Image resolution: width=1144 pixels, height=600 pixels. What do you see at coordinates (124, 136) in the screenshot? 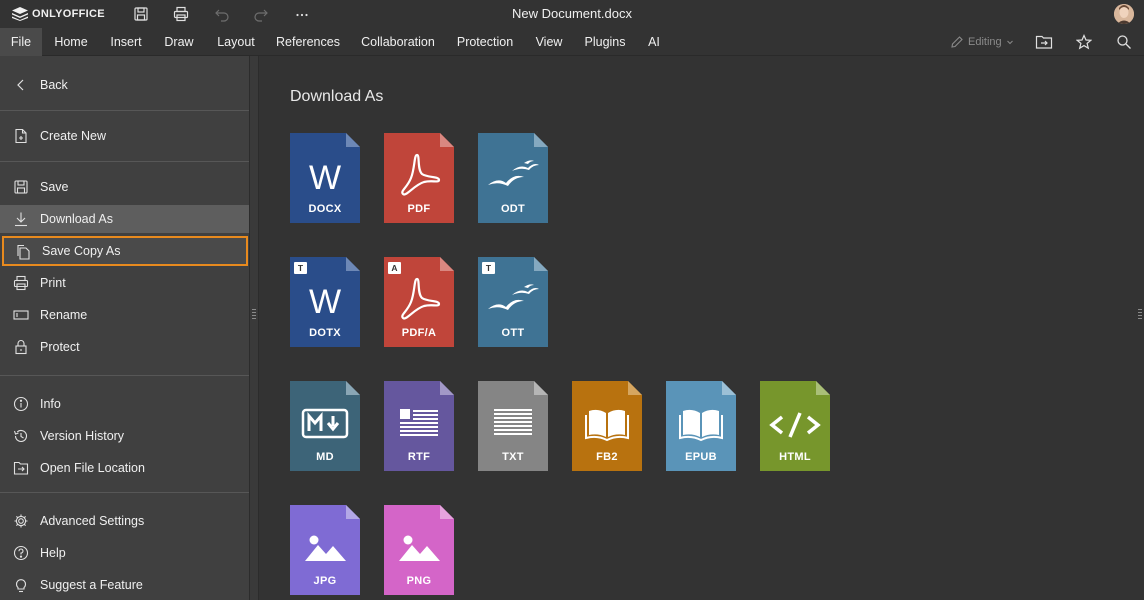
I see `sidebar-item-create-new: Create New` at bounding box center [124, 136].